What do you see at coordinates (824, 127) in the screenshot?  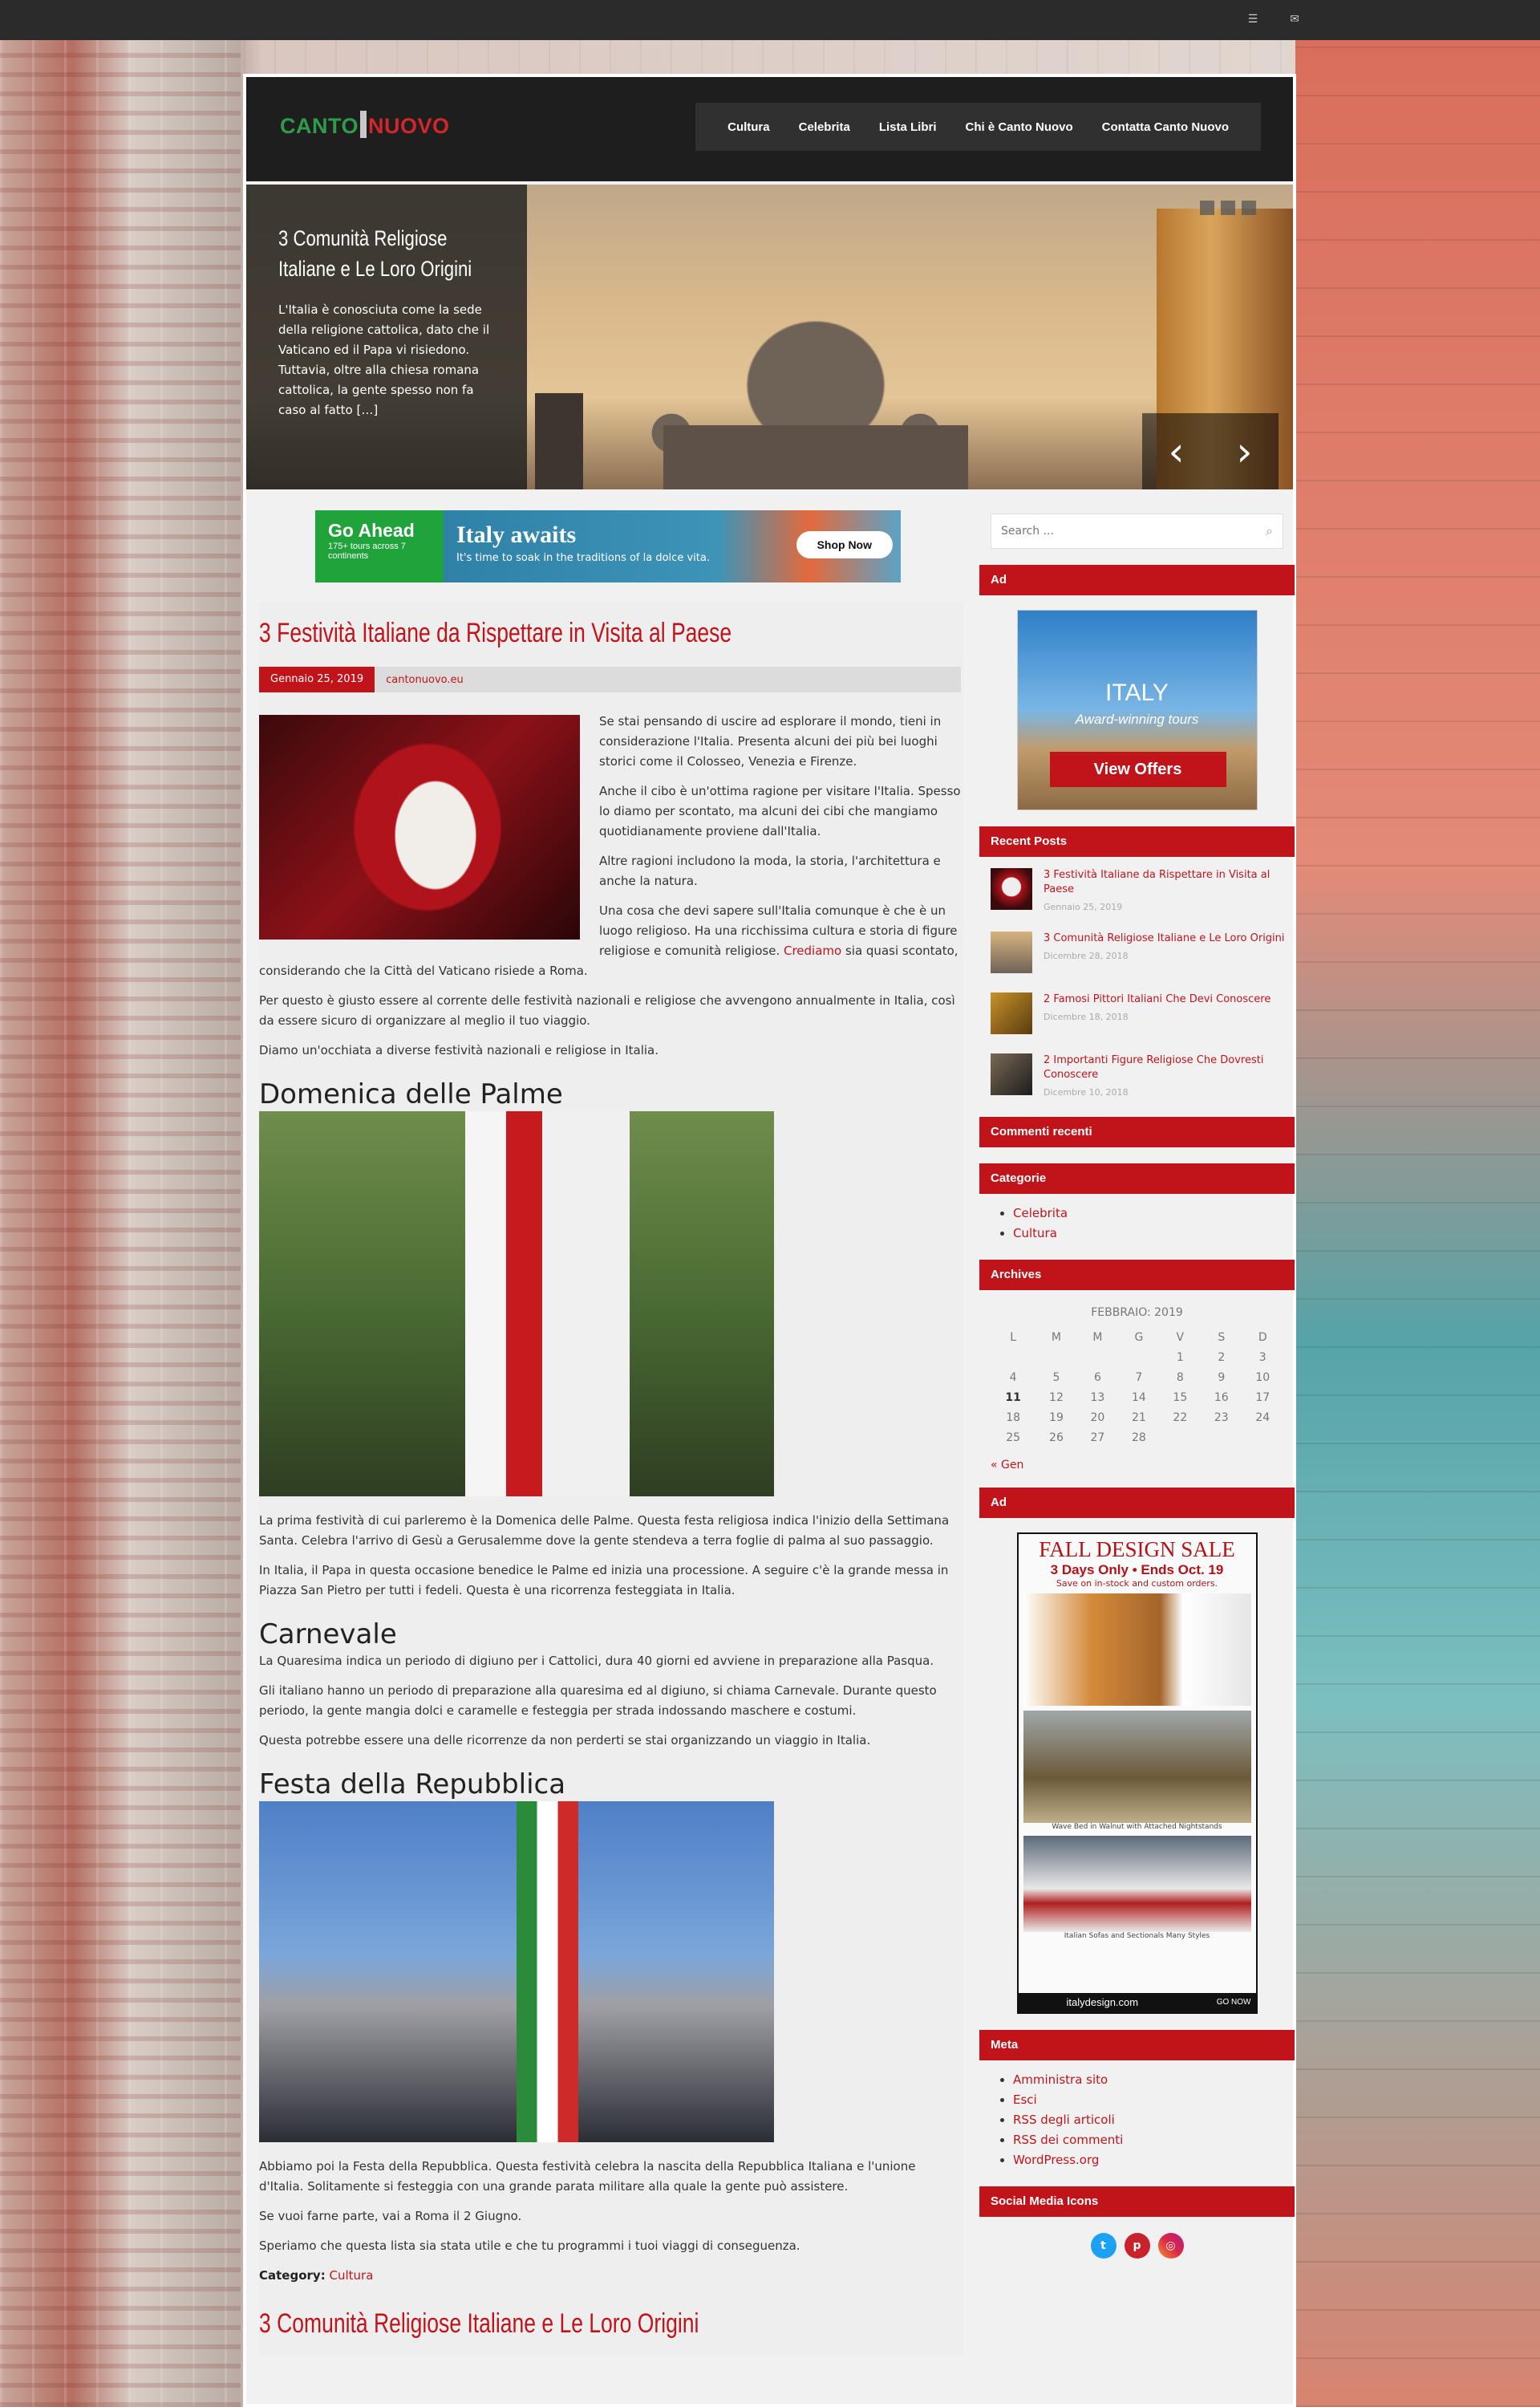 I see `nav-item-celebrita: Celebrita` at bounding box center [824, 127].